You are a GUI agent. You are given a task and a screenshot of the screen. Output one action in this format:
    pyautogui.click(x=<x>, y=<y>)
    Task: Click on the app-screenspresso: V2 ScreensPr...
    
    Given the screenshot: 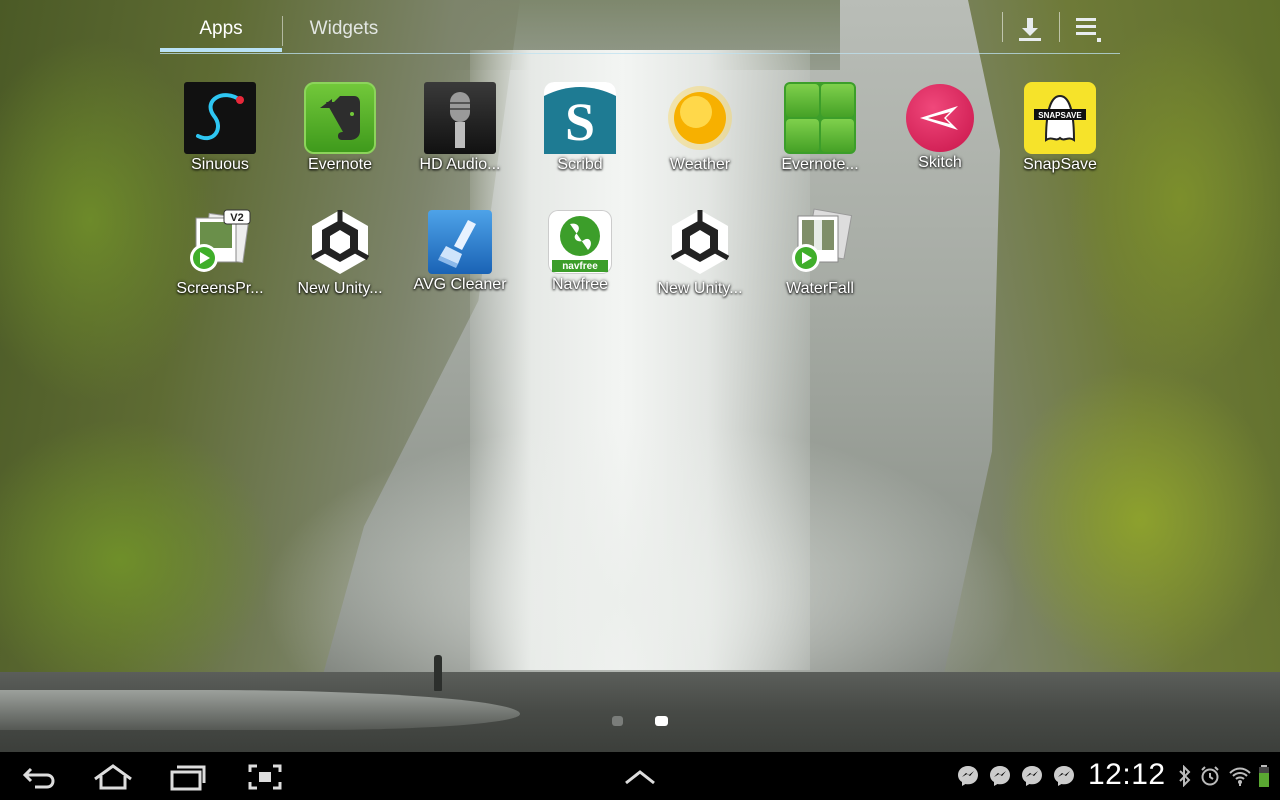 What is the action you would take?
    pyautogui.click(x=220, y=259)
    